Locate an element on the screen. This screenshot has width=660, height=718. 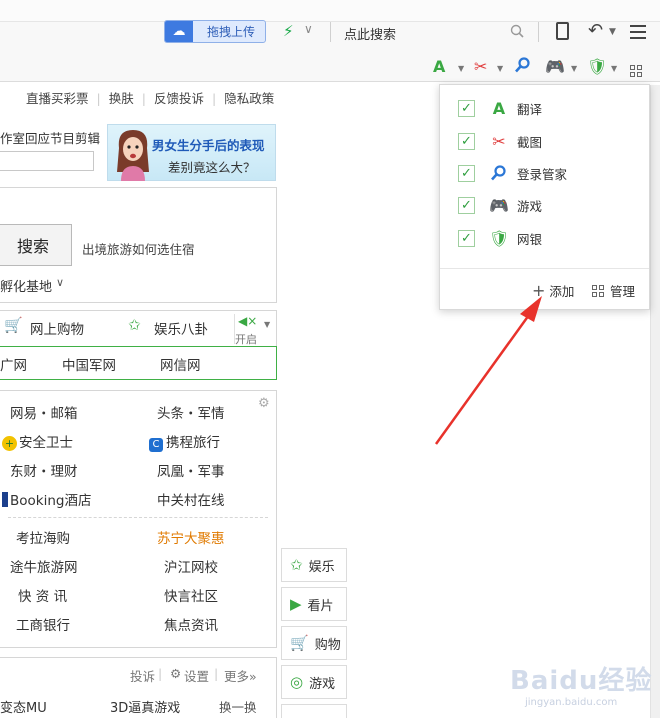
translate-dropdown-icon: ▼ is located at coordinates (461, 68).